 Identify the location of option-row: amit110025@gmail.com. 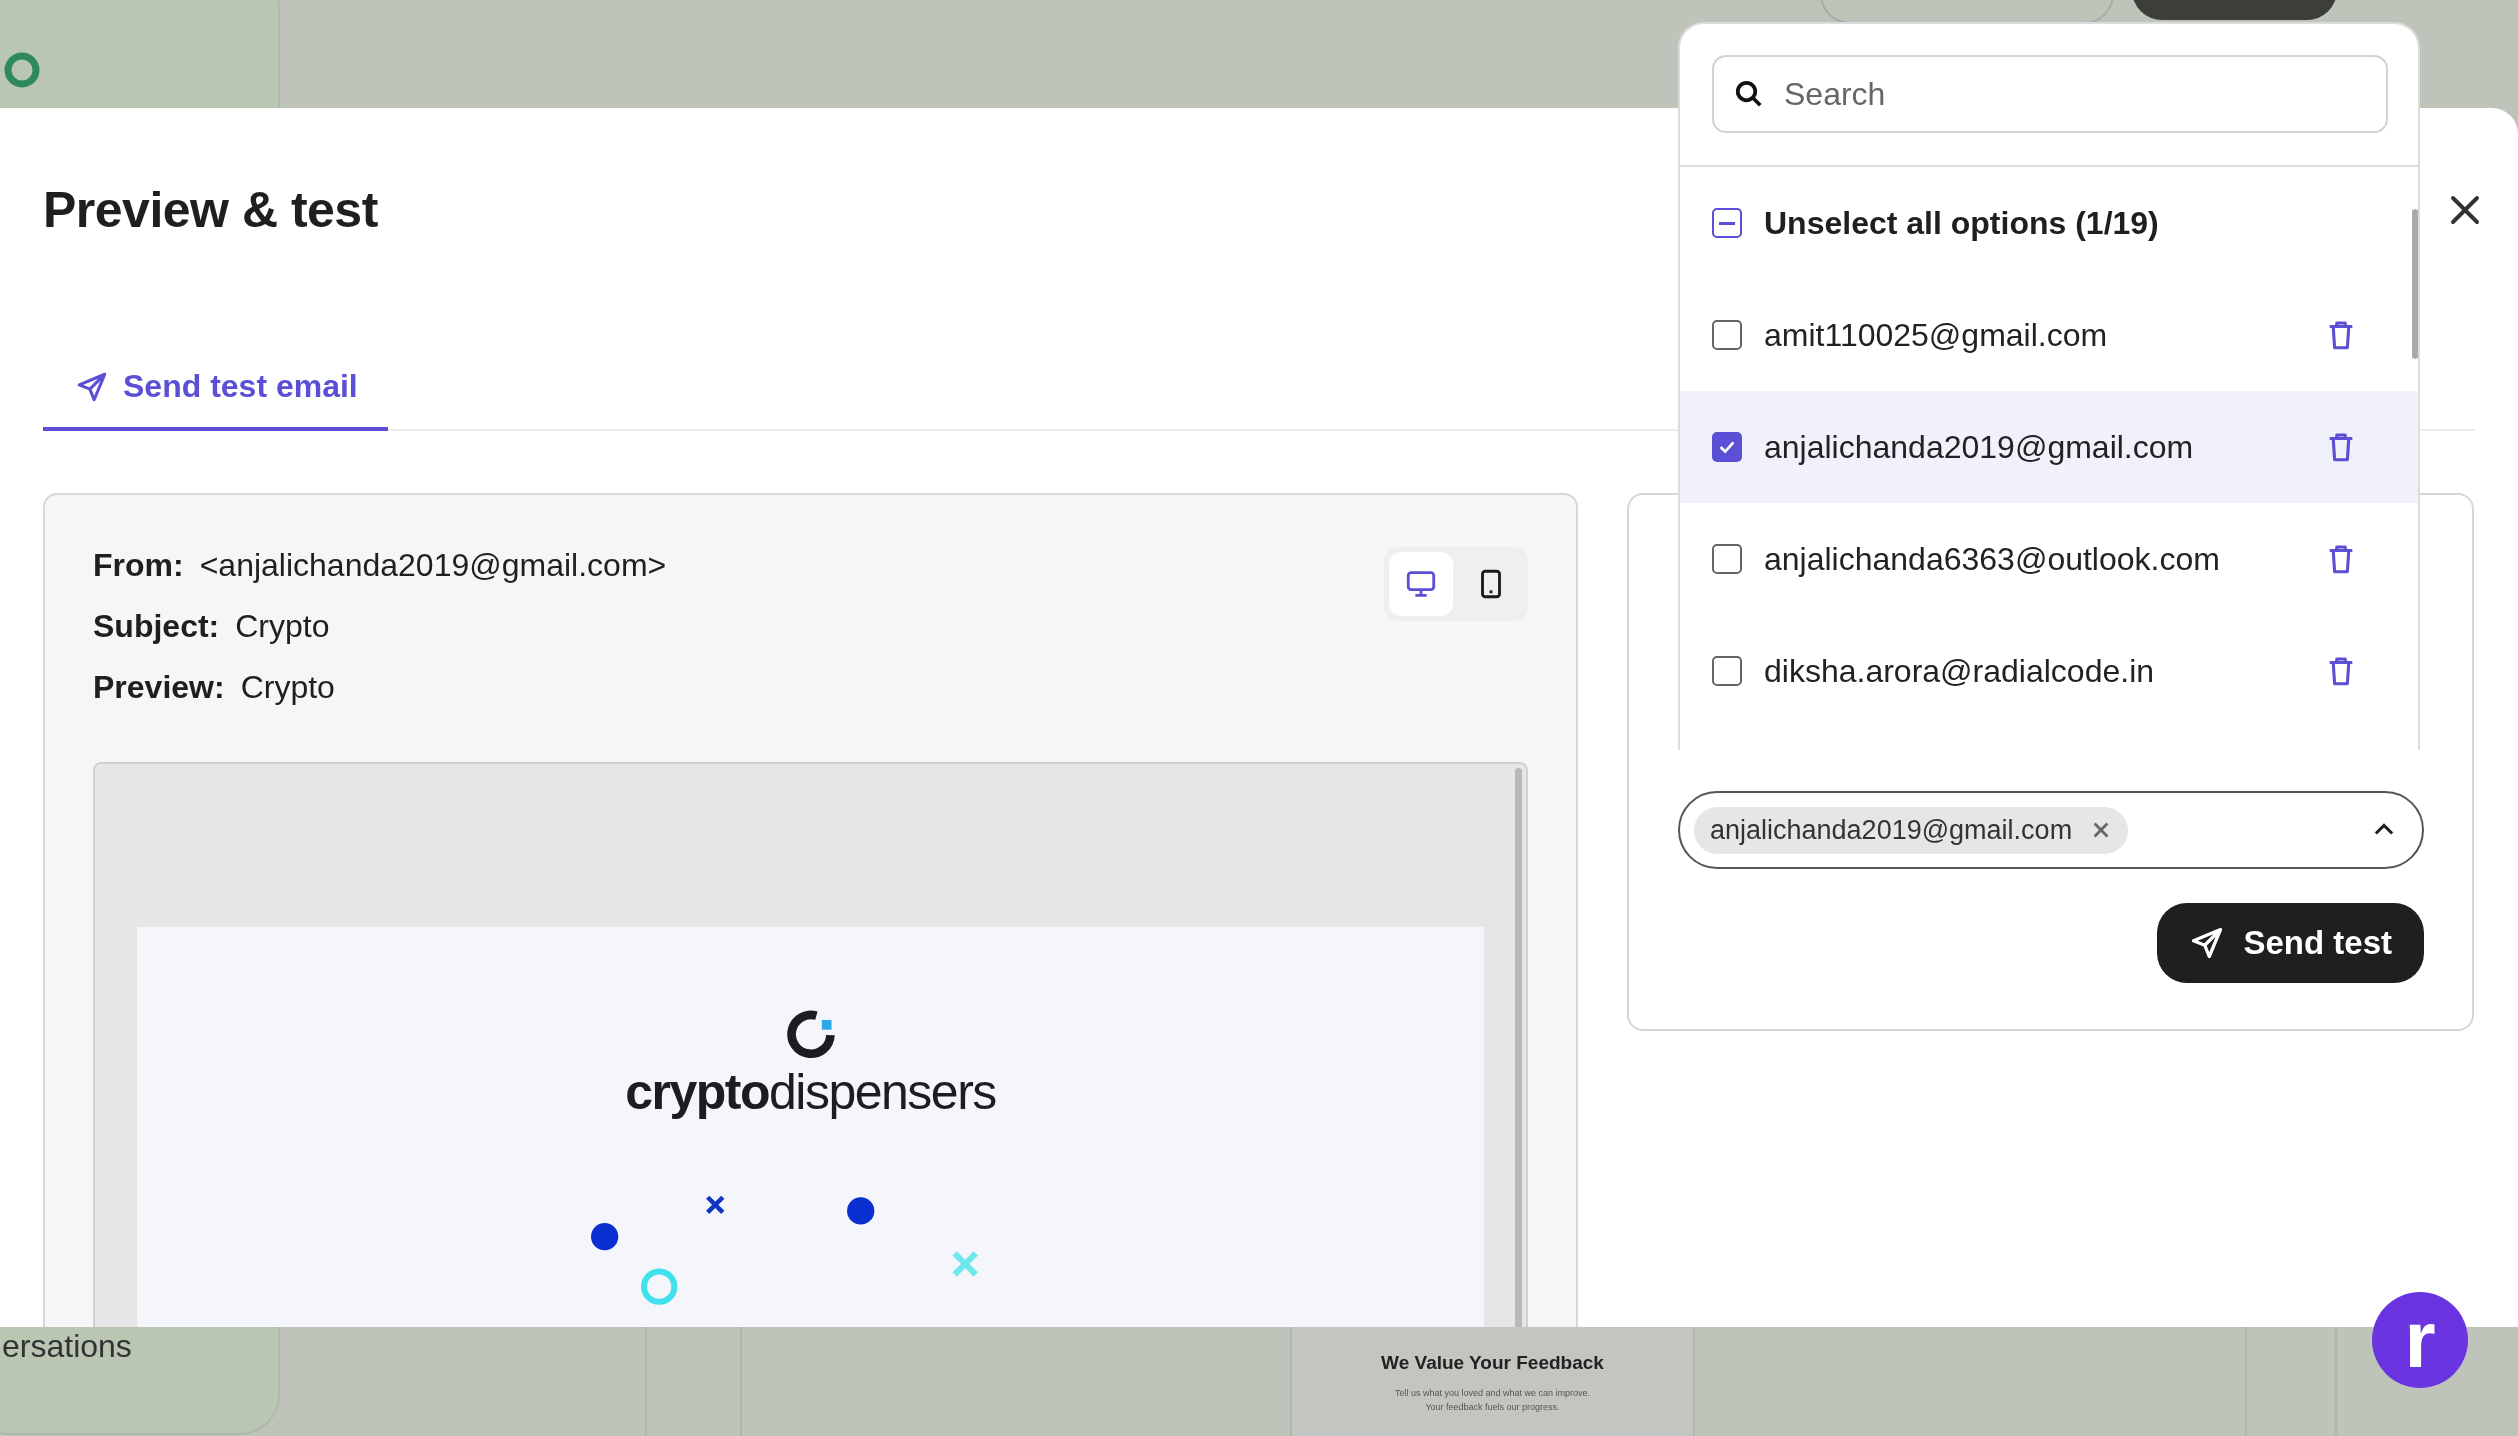
(2049, 335).